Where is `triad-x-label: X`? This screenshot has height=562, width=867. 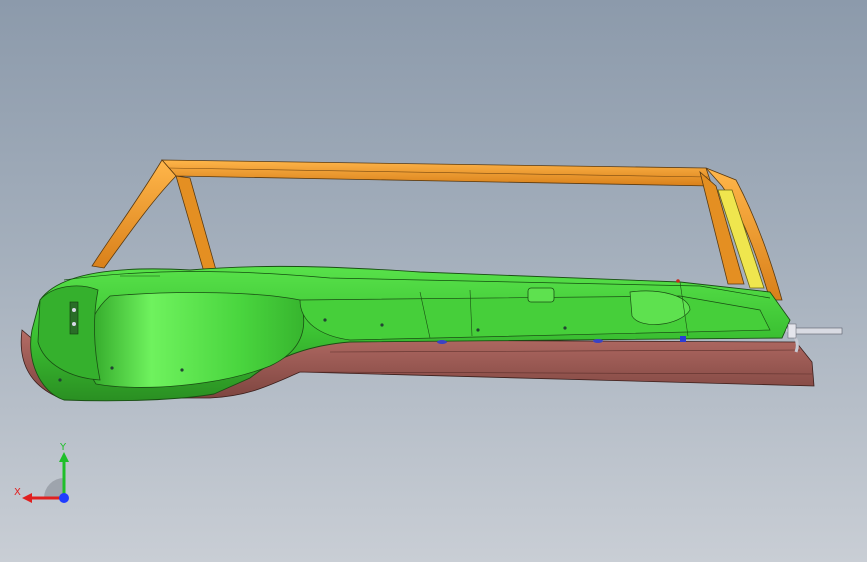
triad-x-label: X is located at coordinates (17, 492).